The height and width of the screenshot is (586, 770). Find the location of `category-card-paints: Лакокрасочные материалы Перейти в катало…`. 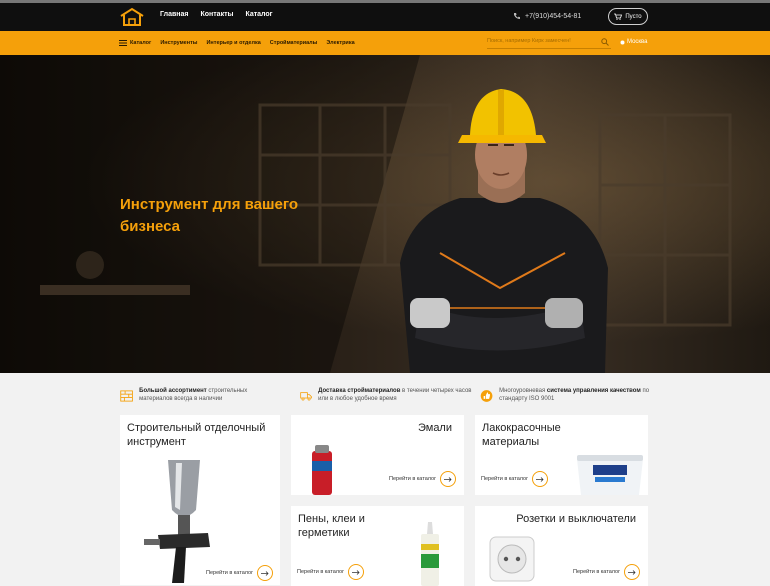

category-card-paints: Лакокрасочные материалы Перейти в катало… is located at coordinates (561, 455).